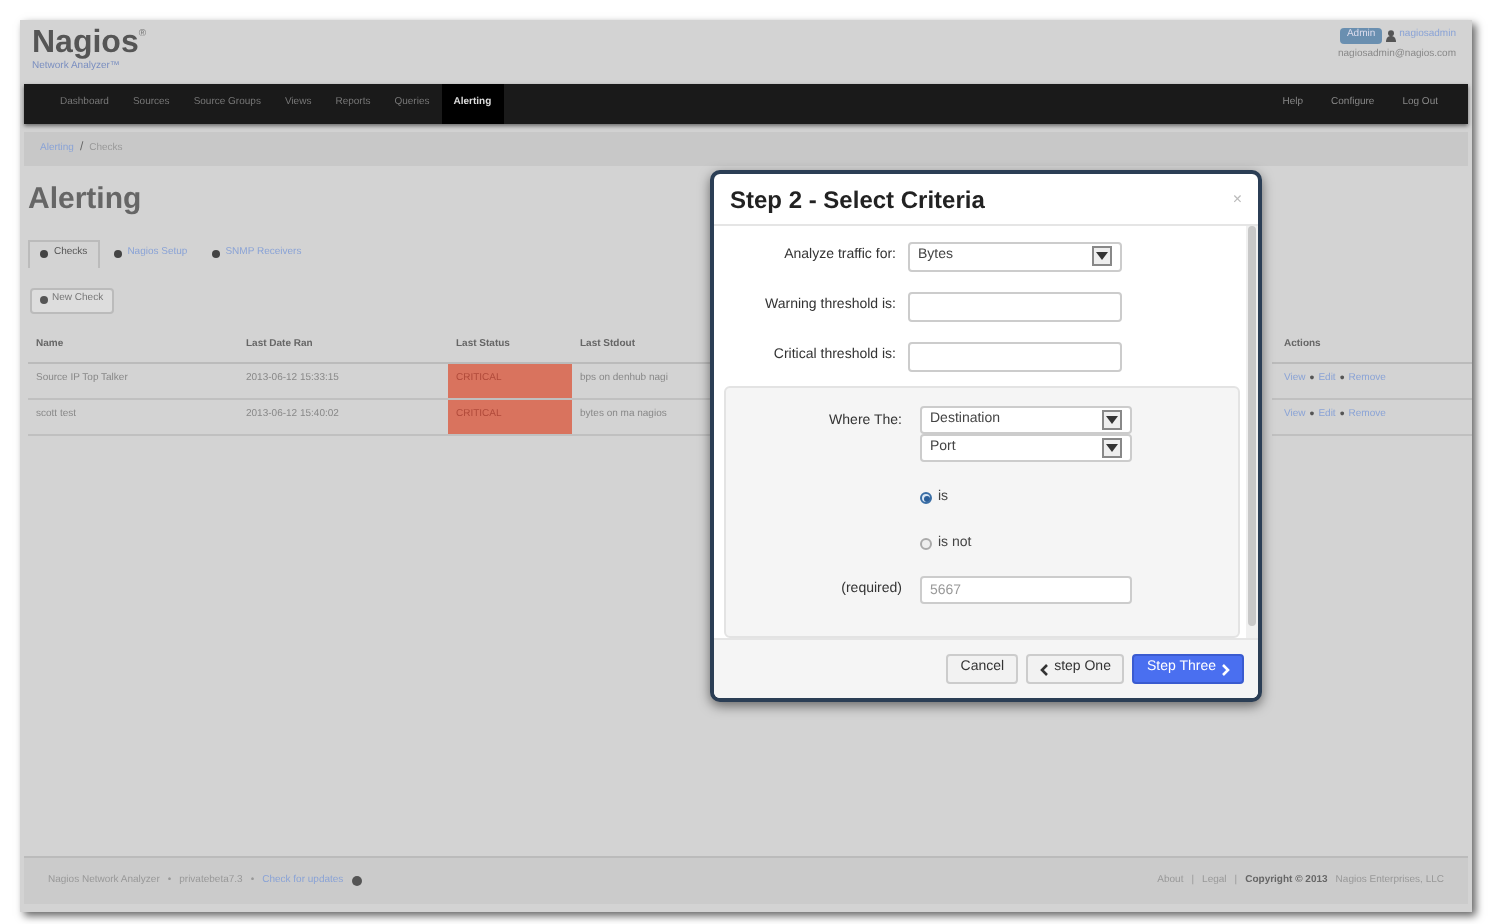 This screenshot has width=1492, height=924. I want to click on user-icon, so click(1390, 35).